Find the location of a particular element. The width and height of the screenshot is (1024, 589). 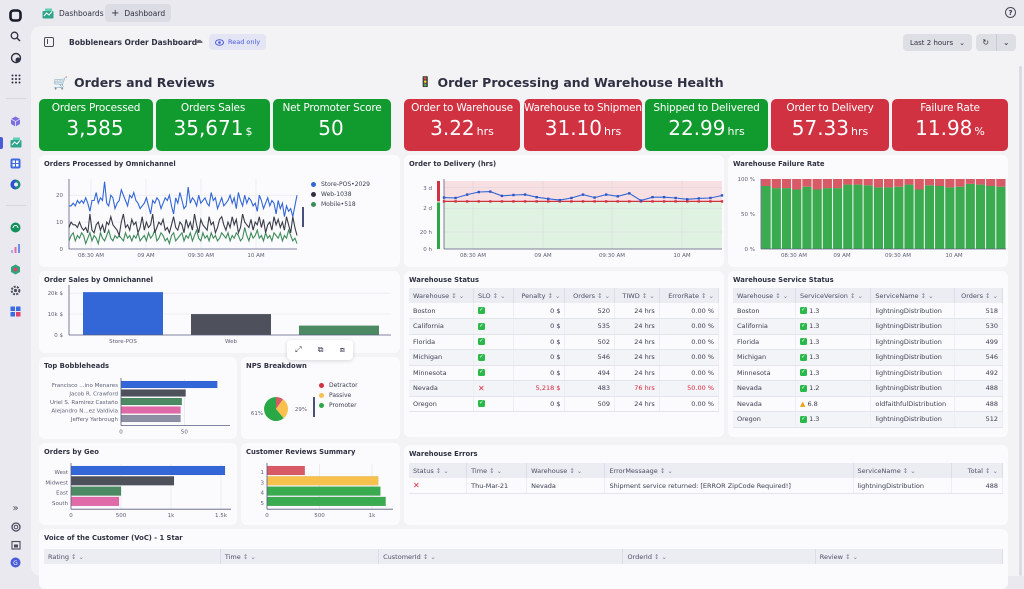

tab-new-dashboard: + Dashboard is located at coordinates (138, 13).